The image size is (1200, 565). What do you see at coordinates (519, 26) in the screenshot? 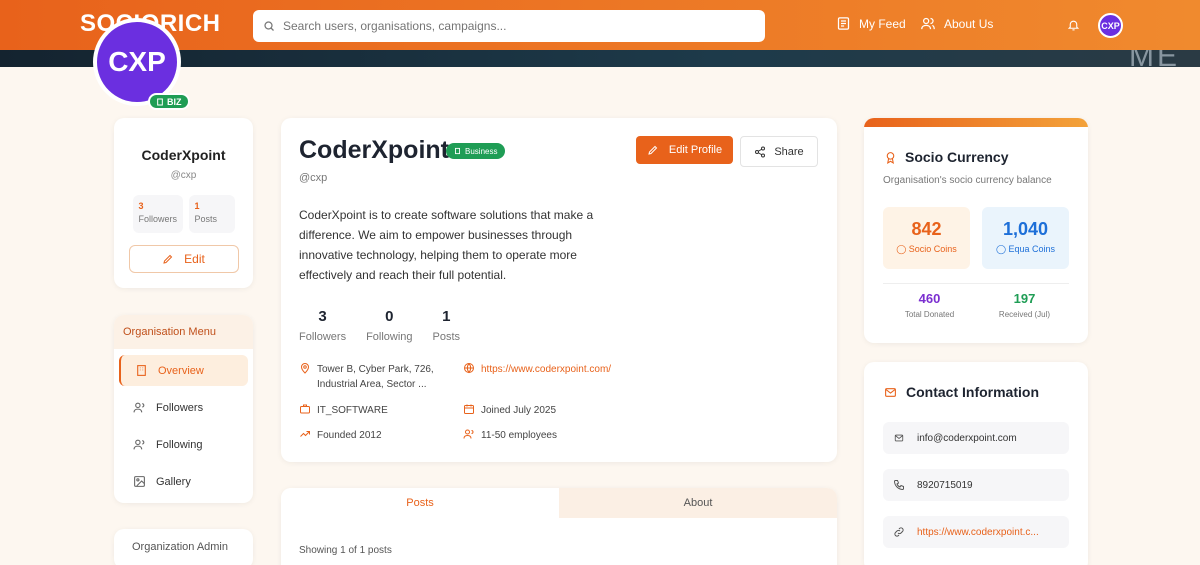
I see `search-input` at bounding box center [519, 26].